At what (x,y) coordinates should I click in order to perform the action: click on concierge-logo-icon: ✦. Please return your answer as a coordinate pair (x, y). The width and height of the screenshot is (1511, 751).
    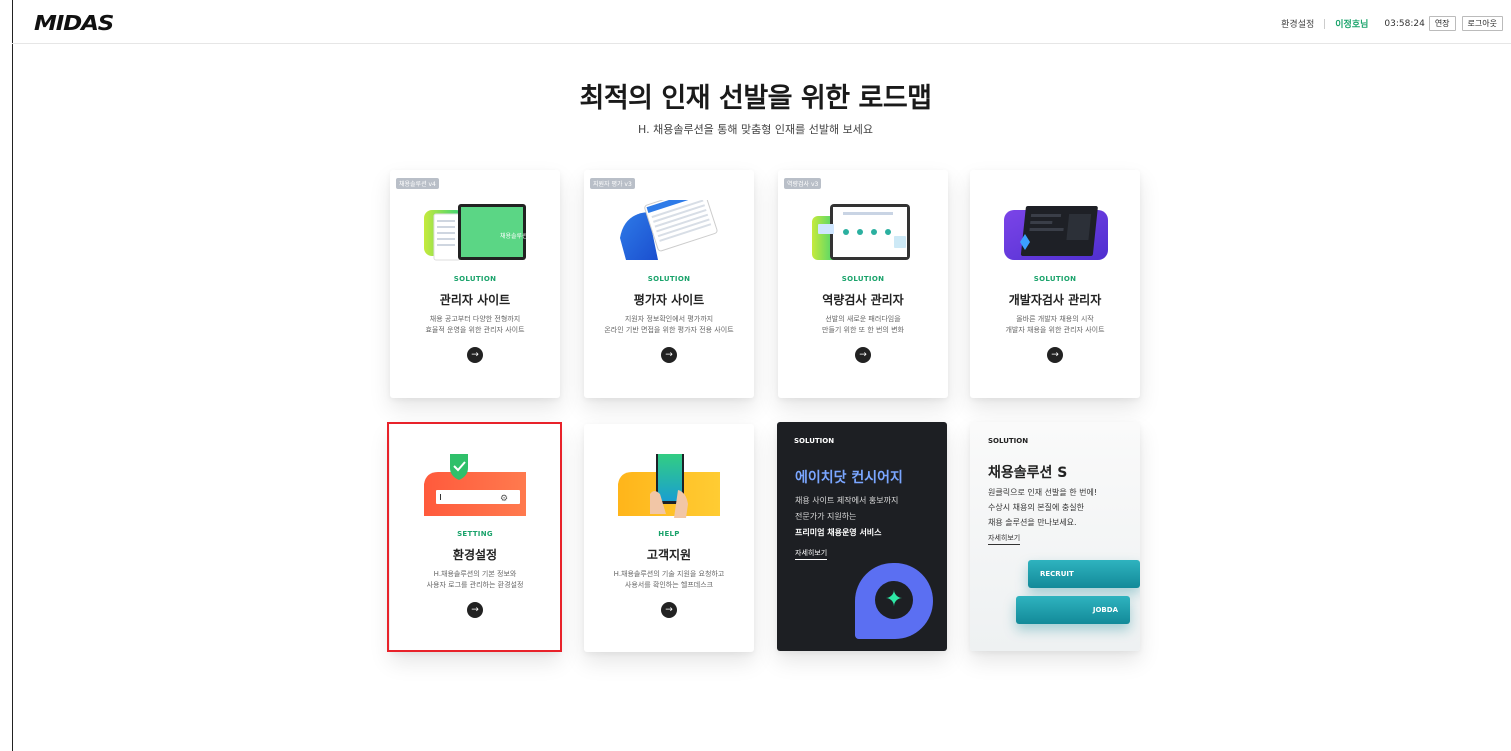
    Looking at the image, I should click on (894, 601).